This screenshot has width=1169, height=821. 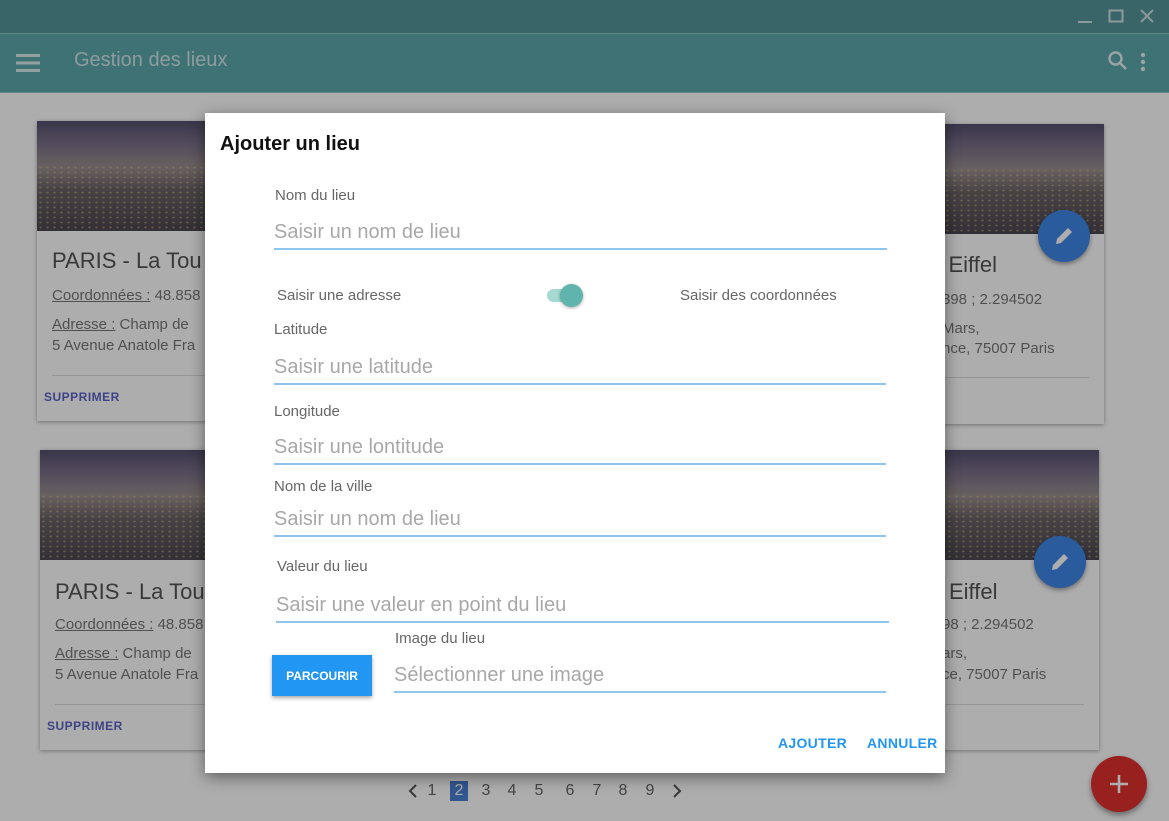 What do you see at coordinates (580, 448) in the screenshot?
I see `longitude-input` at bounding box center [580, 448].